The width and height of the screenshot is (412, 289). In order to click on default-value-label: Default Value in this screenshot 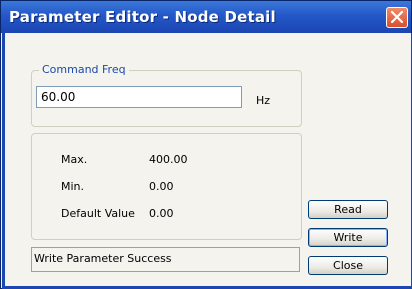, I will do `click(98, 213)`.